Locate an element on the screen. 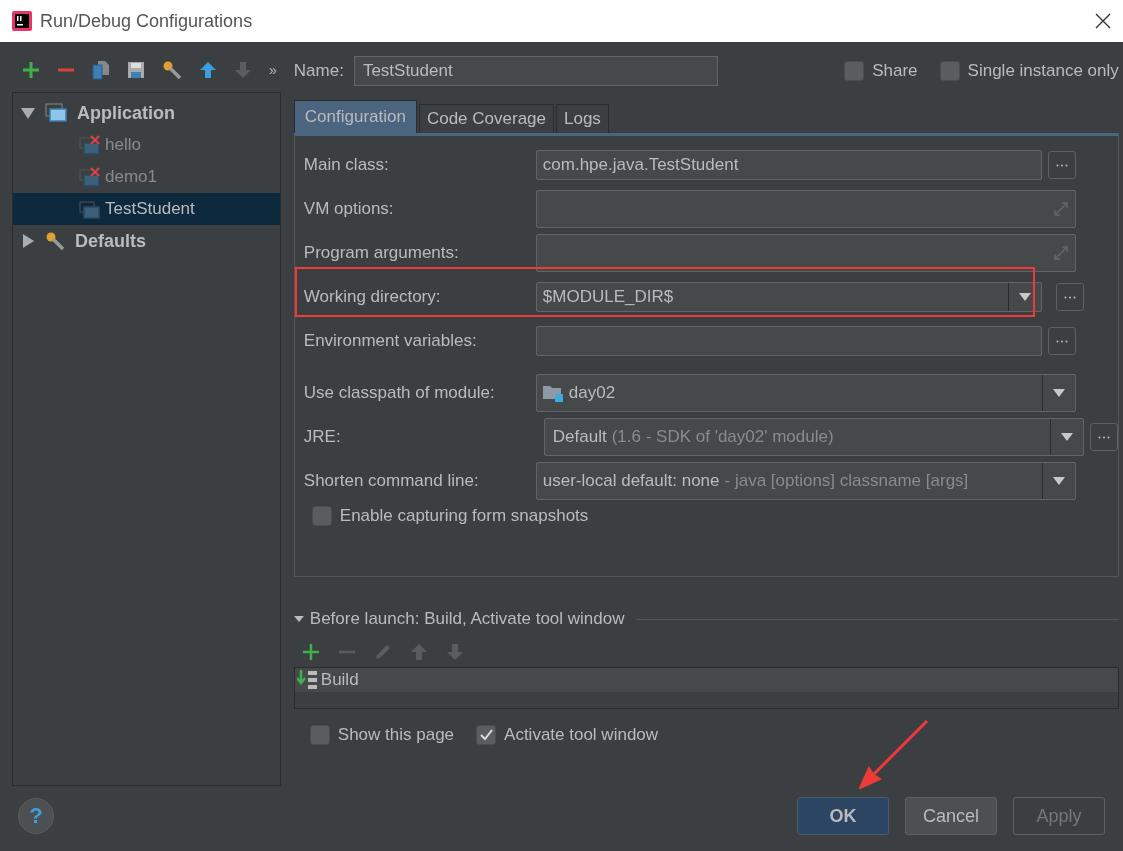 Image resolution: width=1123 pixels, height=851 pixels. checkbox-option: Share is located at coordinates (881, 71).